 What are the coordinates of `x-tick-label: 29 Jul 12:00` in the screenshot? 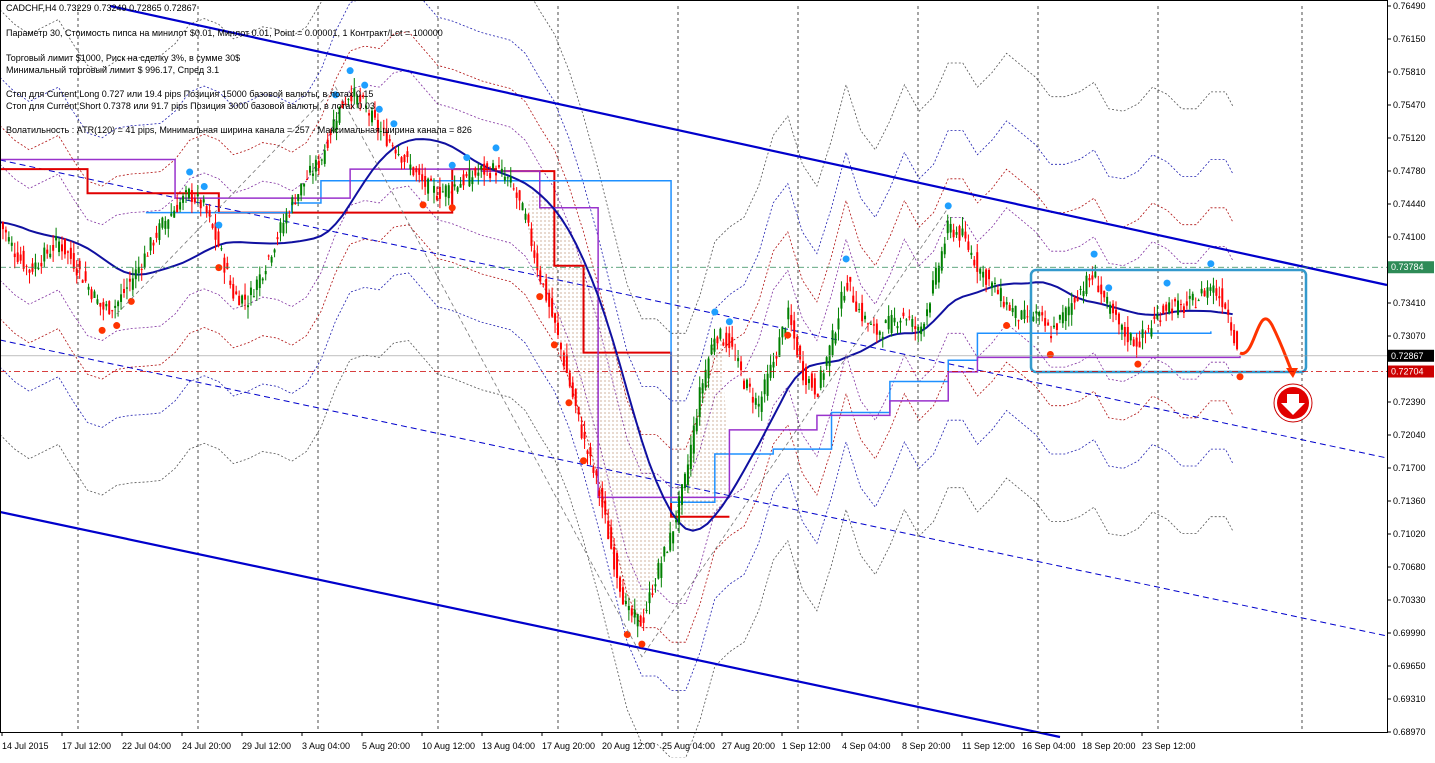 It's located at (266, 746).